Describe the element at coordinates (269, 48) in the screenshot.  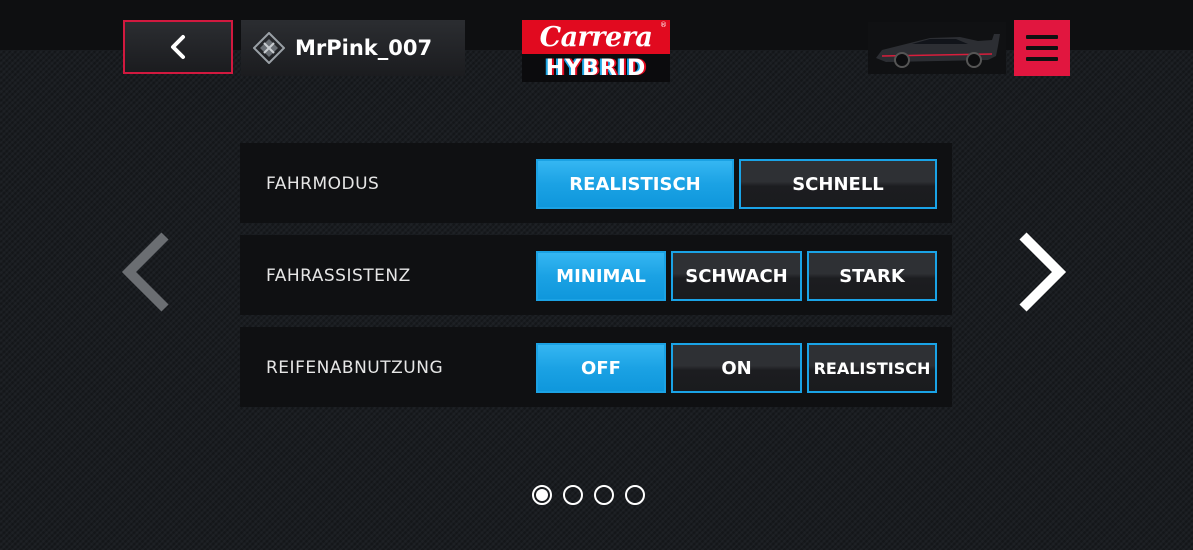
I see `driver-badge-icon` at that location.